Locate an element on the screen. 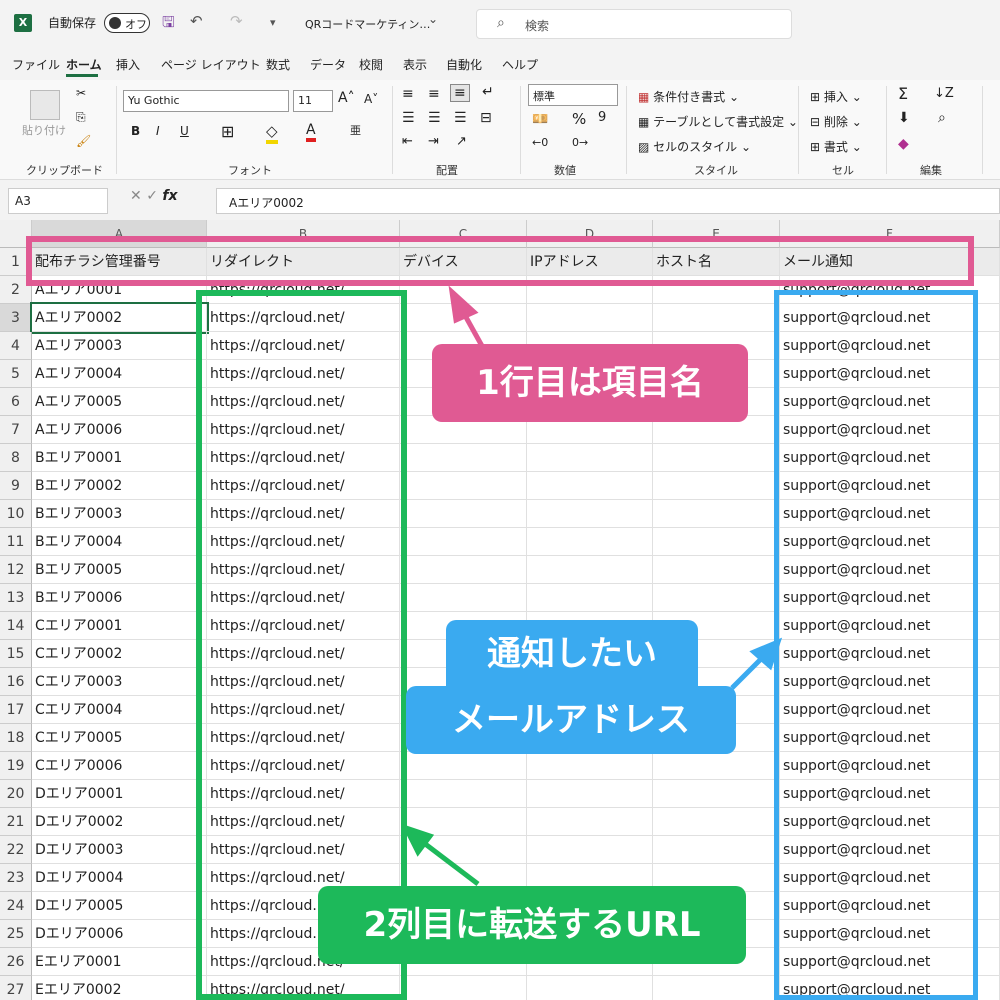 This screenshot has height=1000, width=1000. align-center-icon: ☰ is located at coordinates (434, 118).